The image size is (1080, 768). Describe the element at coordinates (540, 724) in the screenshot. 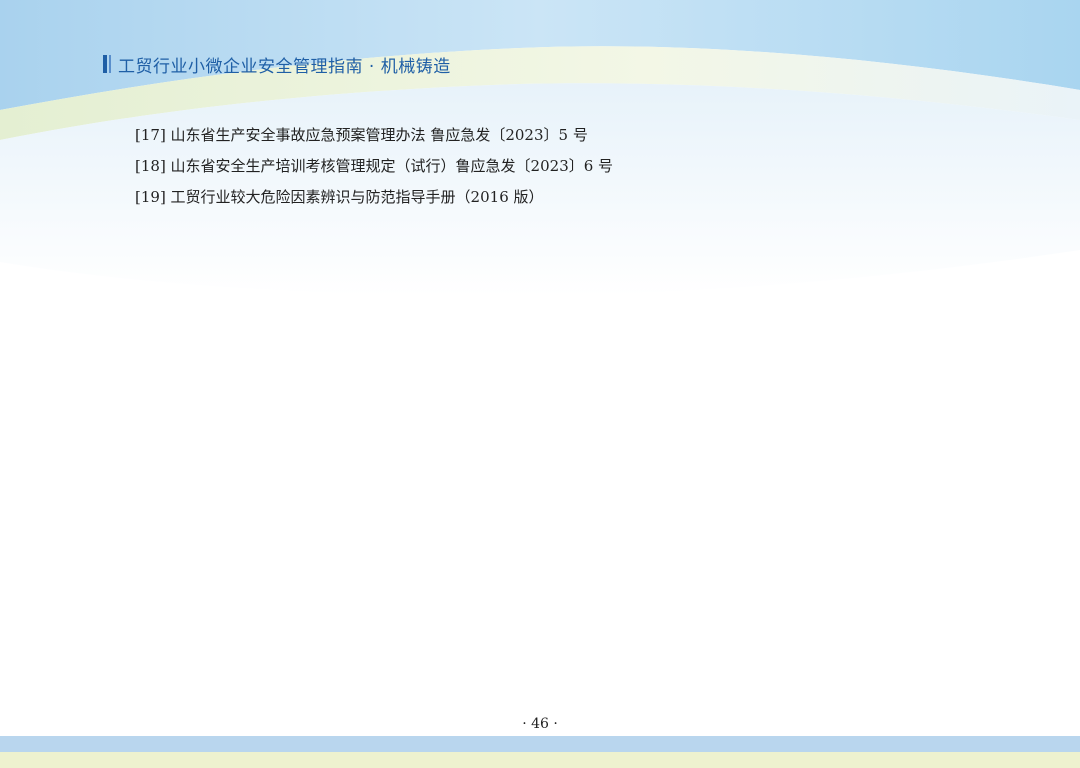

I see `page-number: · 46 ·` at that location.